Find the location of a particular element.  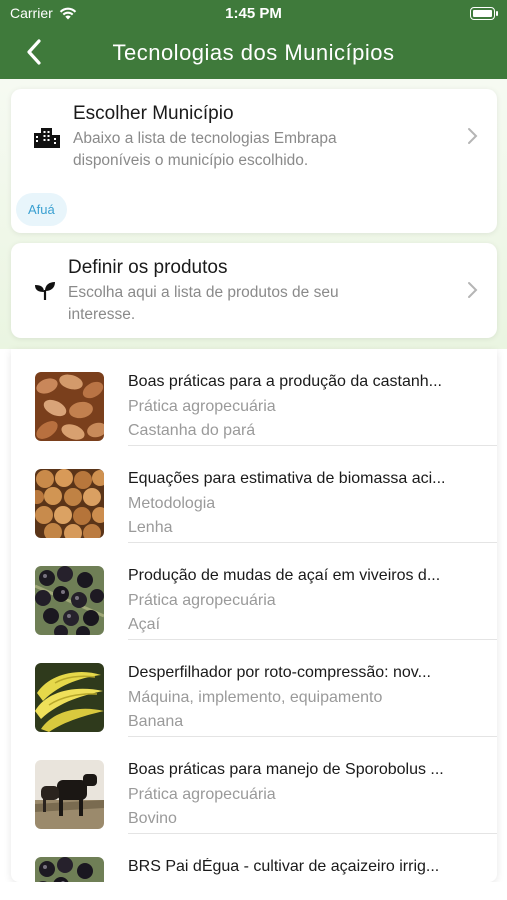

castanha-thumbnail is located at coordinates (69, 406).